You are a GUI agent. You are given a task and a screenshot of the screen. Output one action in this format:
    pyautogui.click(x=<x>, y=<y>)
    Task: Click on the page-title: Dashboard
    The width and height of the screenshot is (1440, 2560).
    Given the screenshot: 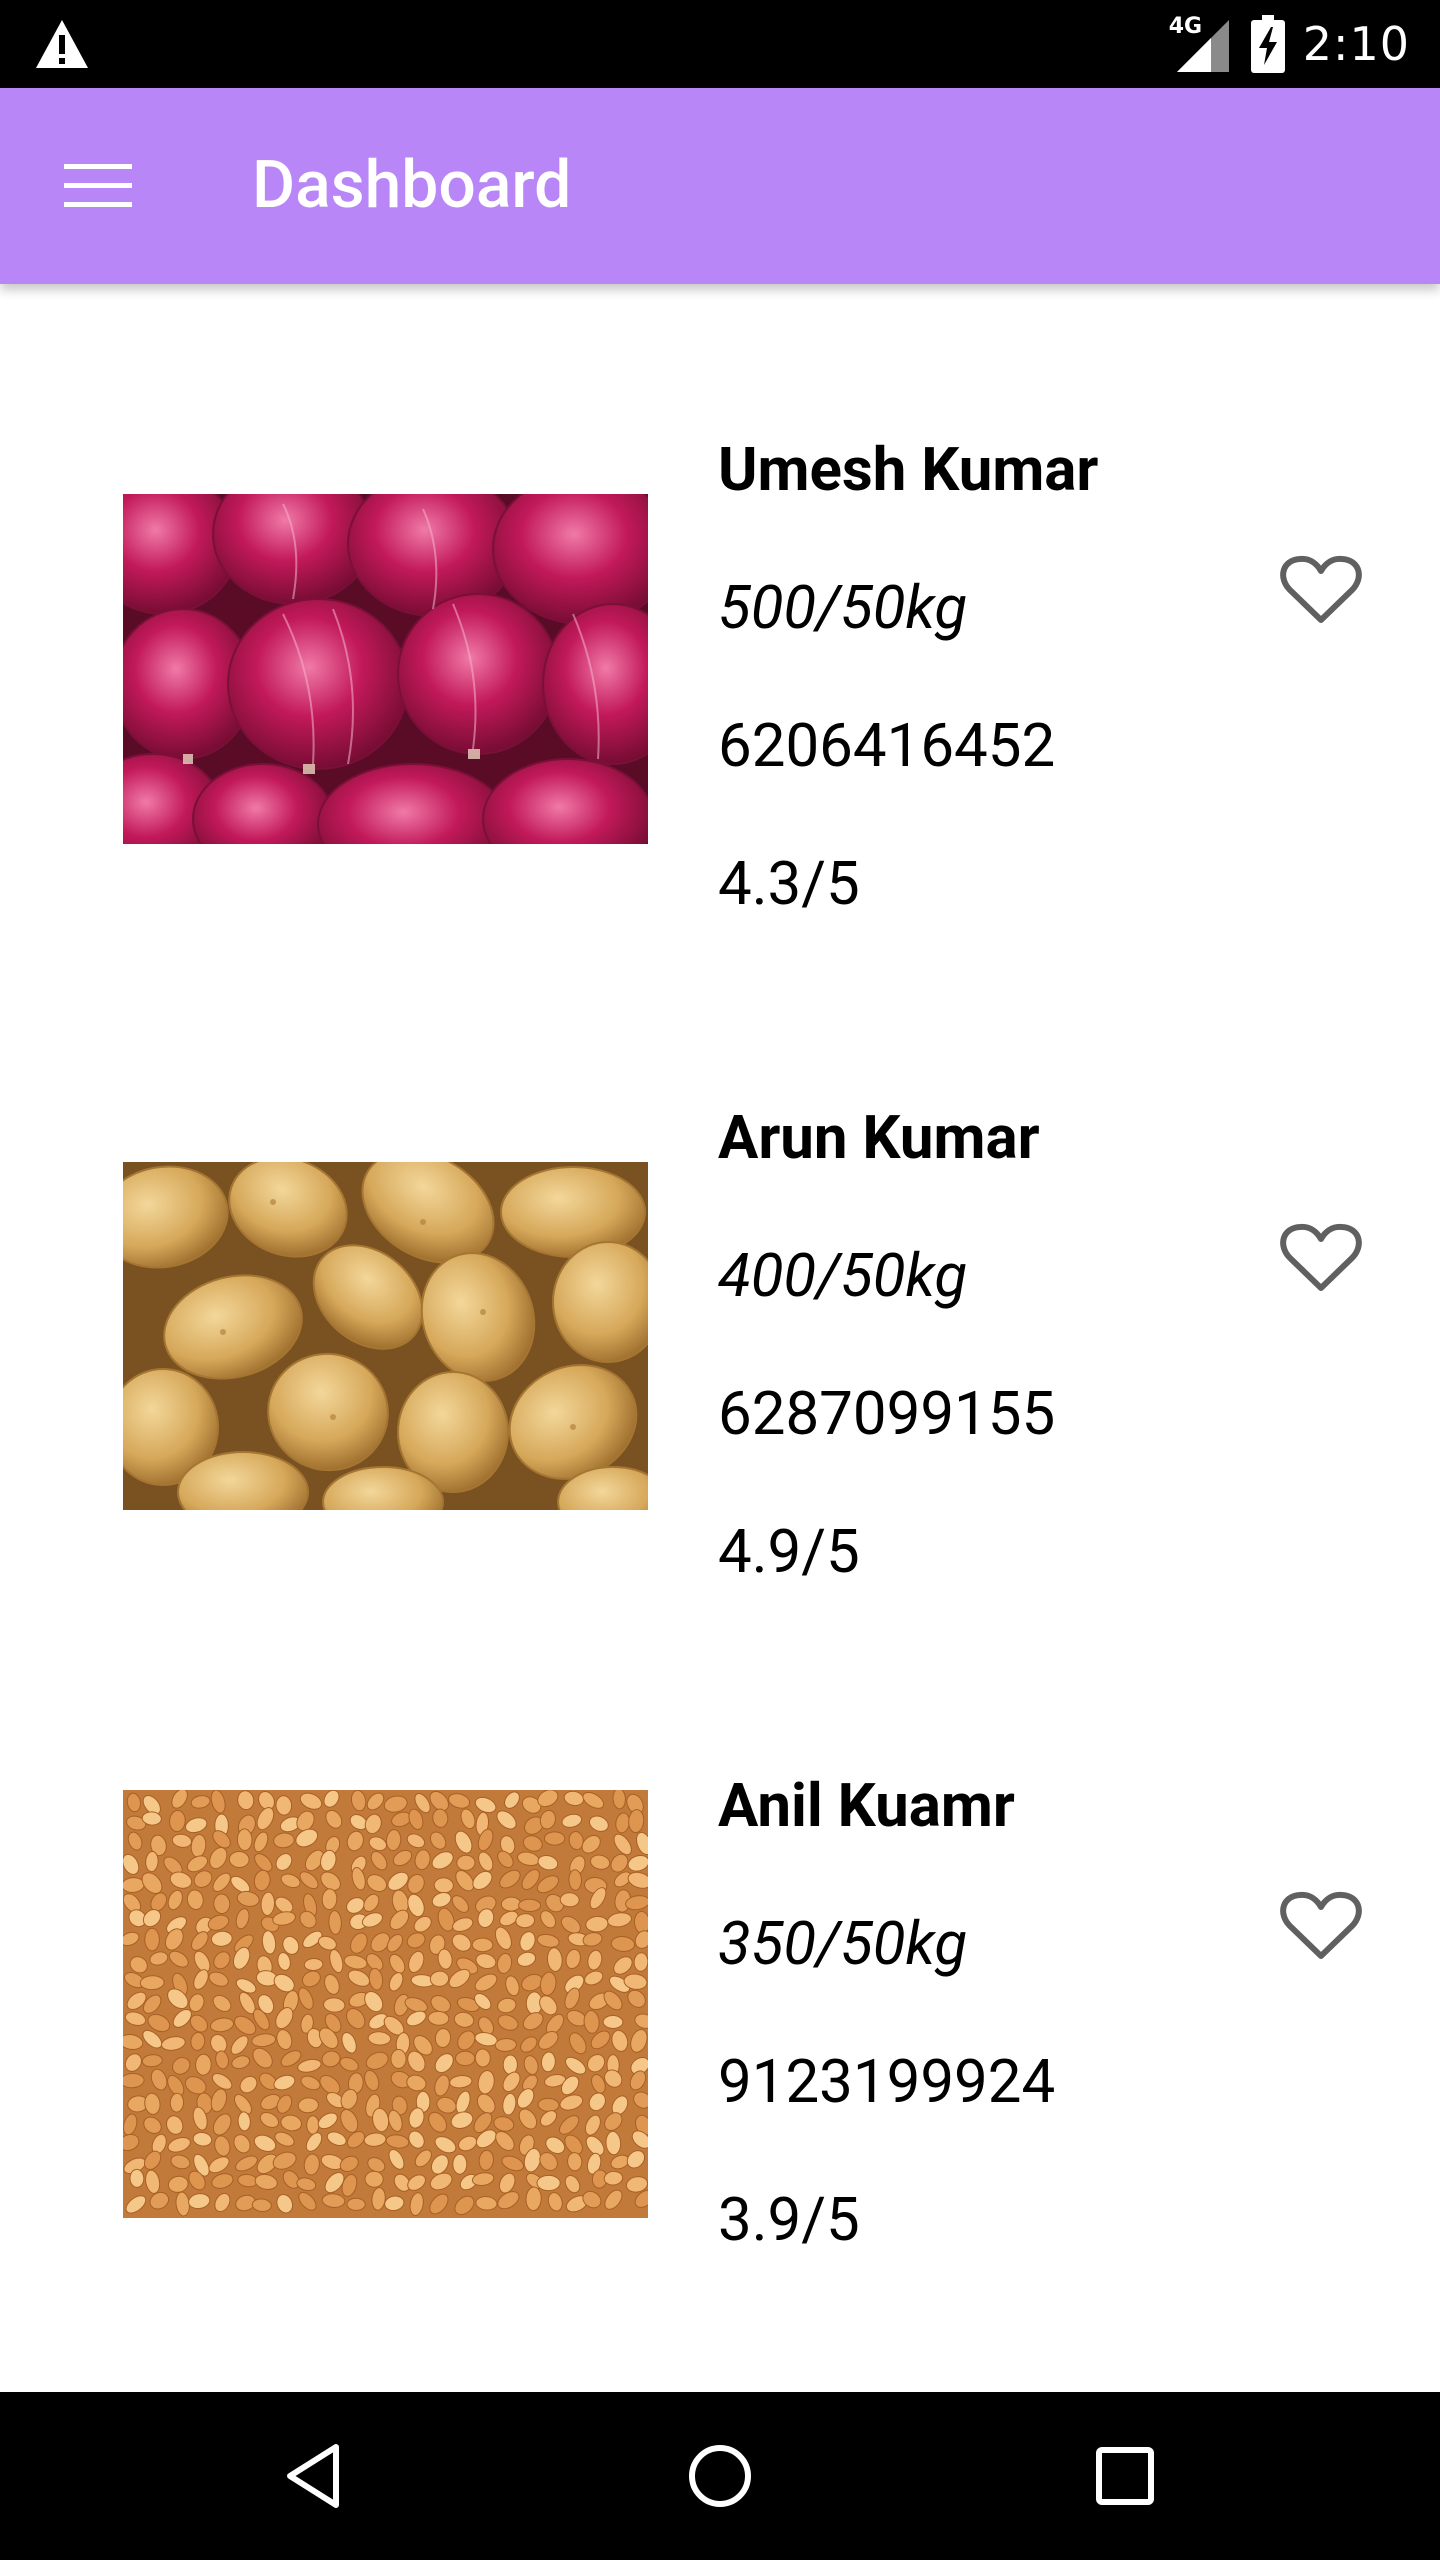 What is the action you would take?
    pyautogui.click(x=412, y=185)
    